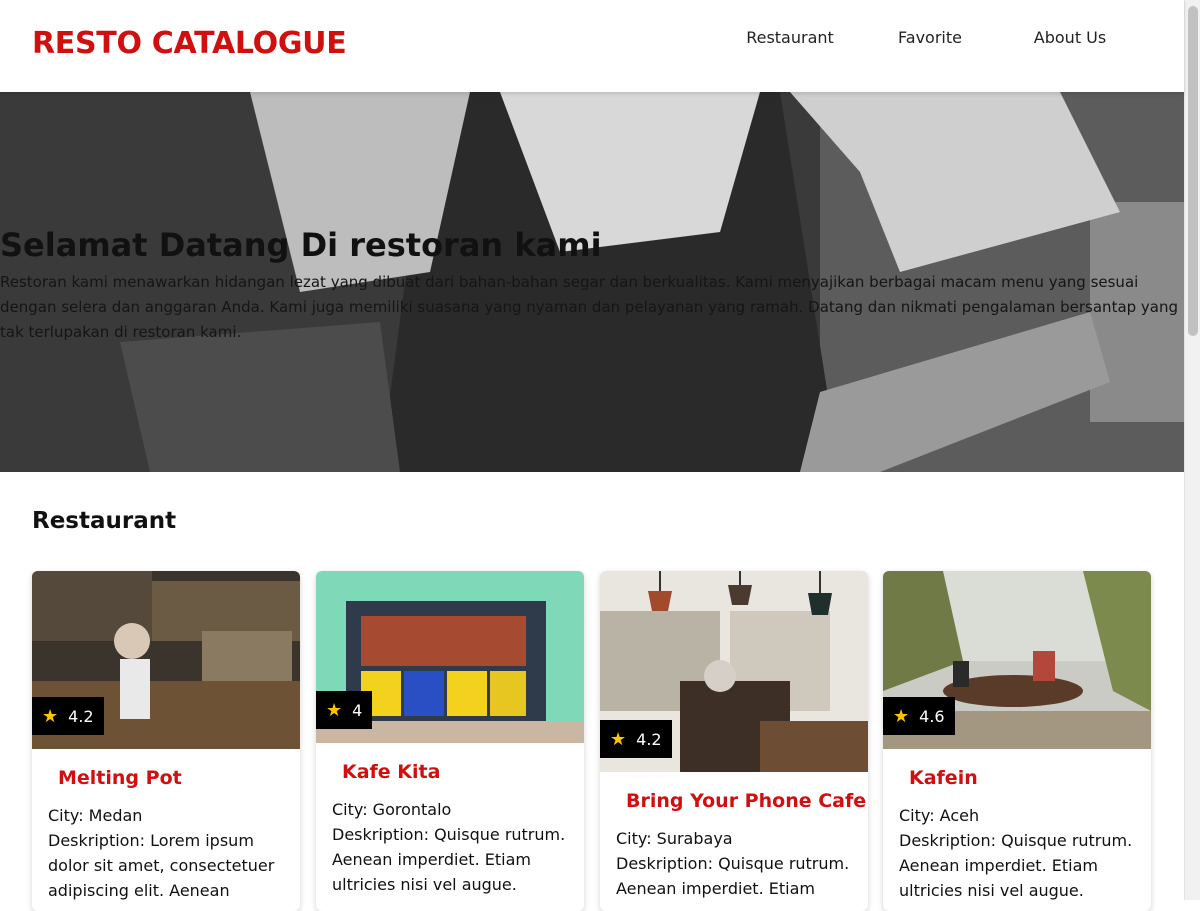 This screenshot has height=911, width=1200. I want to click on main-nav: Restaurant Favorite About Us, so click(935, 37).